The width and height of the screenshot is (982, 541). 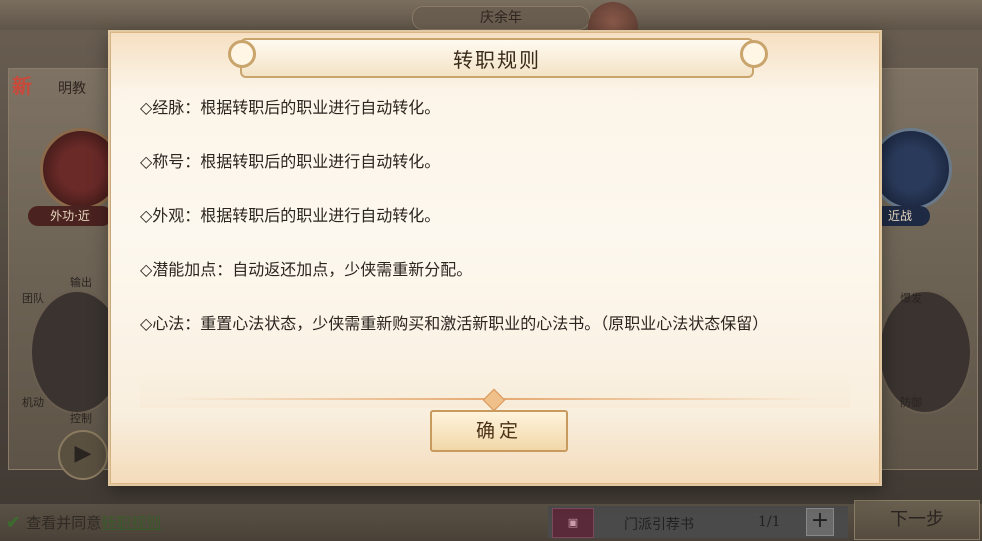 I want to click on add-item-button: +, so click(x=820, y=522).